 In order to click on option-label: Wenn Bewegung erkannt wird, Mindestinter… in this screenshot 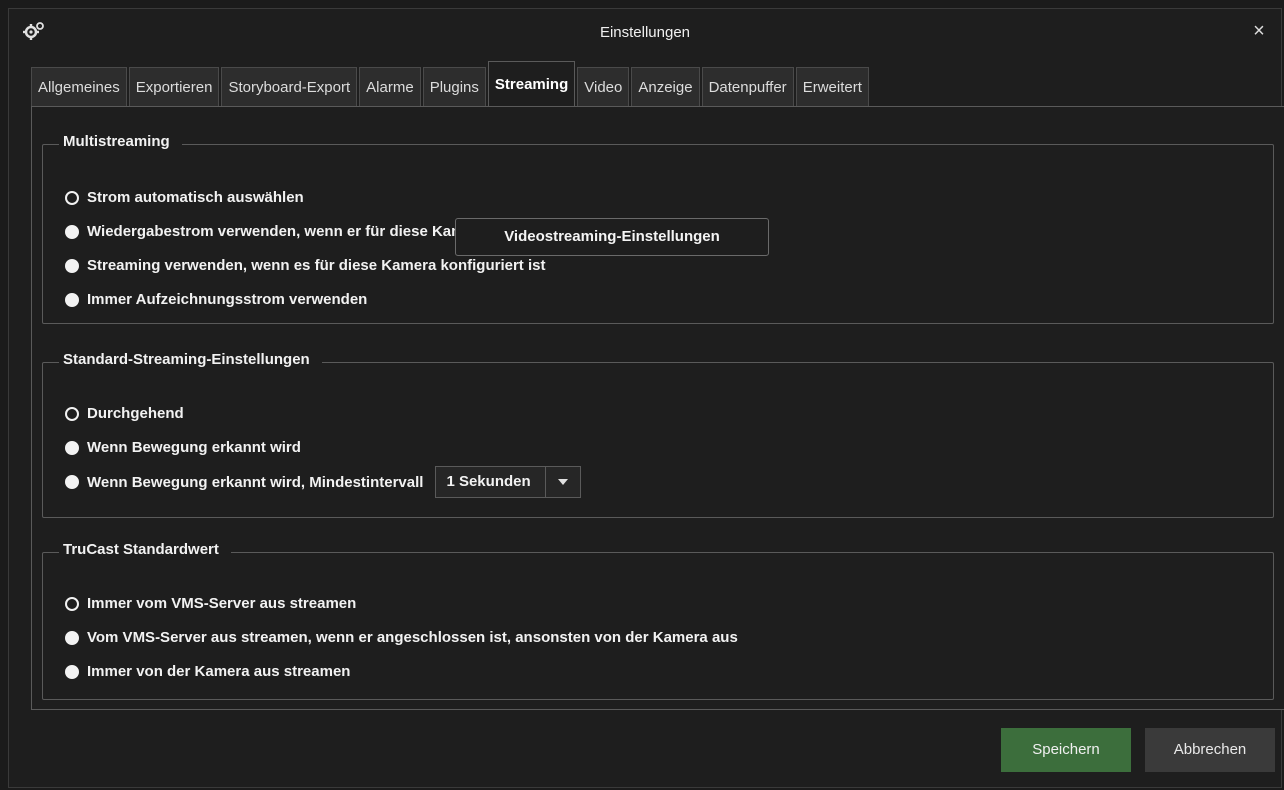, I will do `click(255, 482)`.